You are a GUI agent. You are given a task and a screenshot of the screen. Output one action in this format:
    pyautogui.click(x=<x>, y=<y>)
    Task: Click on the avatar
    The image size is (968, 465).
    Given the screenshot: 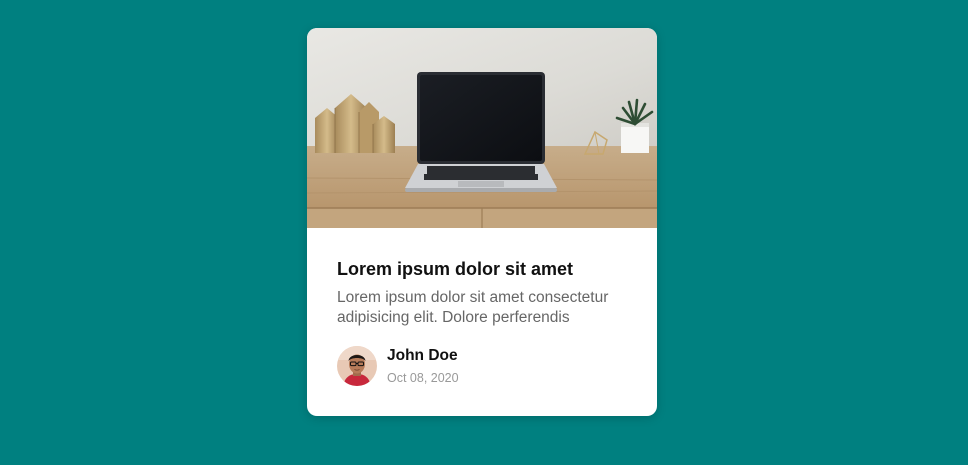 What is the action you would take?
    pyautogui.click(x=357, y=366)
    